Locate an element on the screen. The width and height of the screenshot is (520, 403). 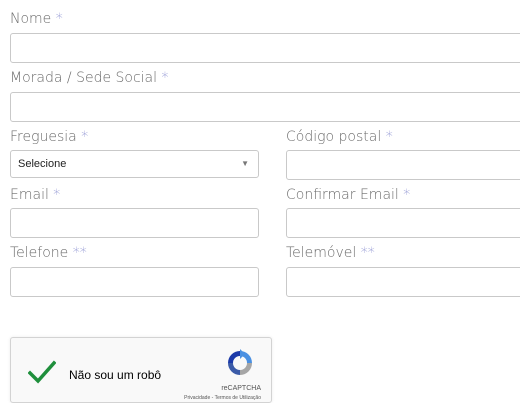
email-label-text: Email is located at coordinates (29, 195).